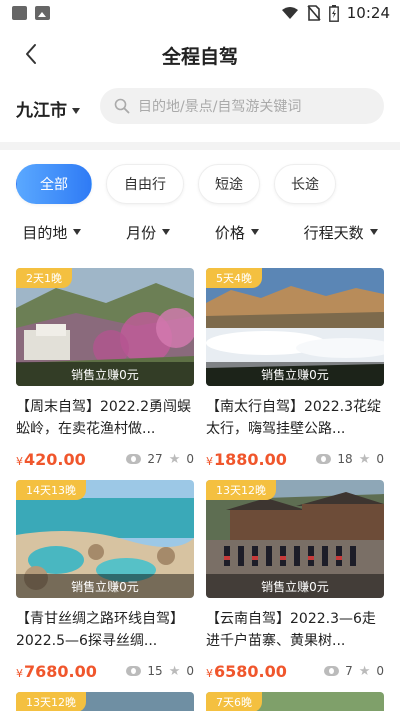 Image resolution: width=400 pixels, height=711 pixels. Describe the element at coordinates (155, 459) in the screenshot. I see `view-count: 27` at that location.